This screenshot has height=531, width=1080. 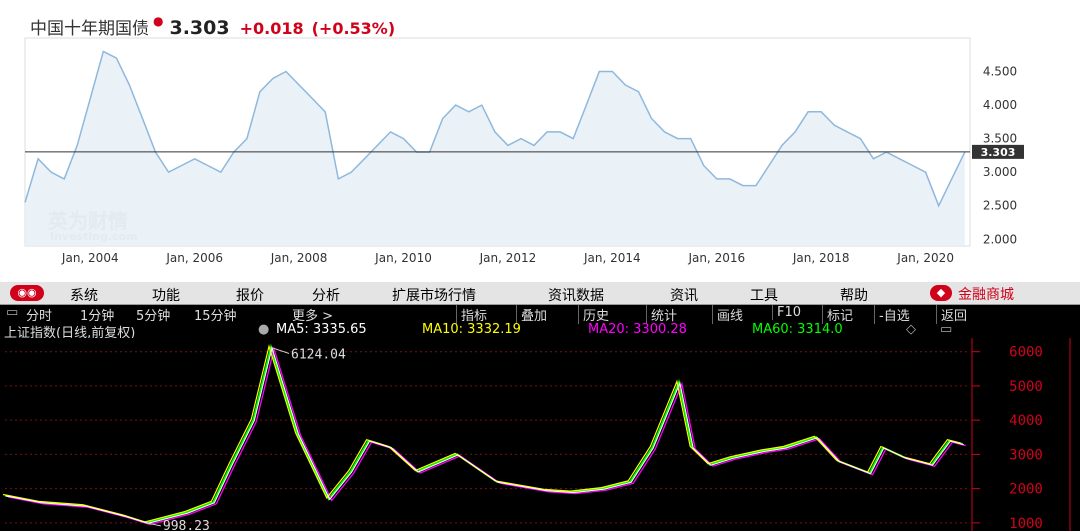 I want to click on index-y-tick-label: 2000, so click(x=1026, y=490).